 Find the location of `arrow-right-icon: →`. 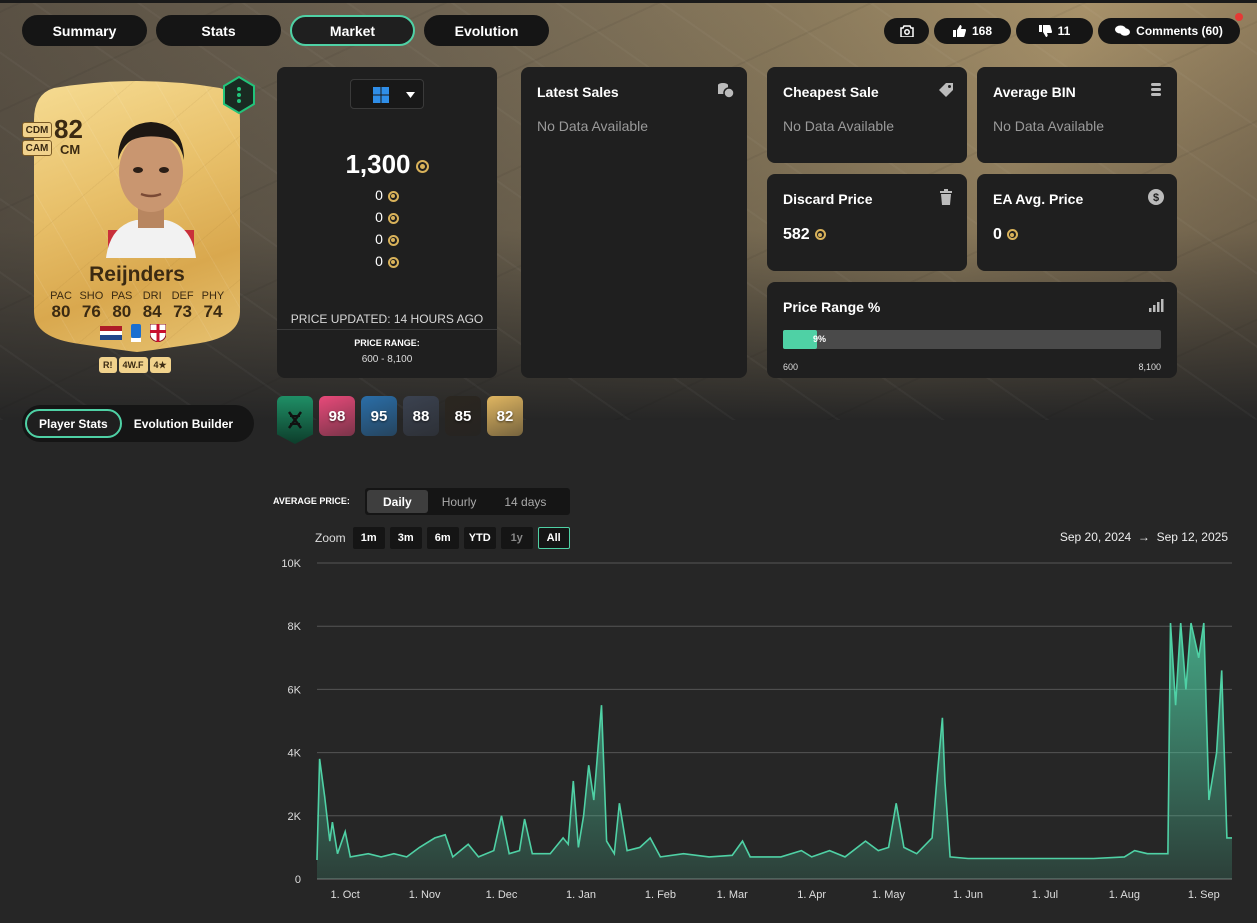

arrow-right-icon: → is located at coordinates (1144, 537).